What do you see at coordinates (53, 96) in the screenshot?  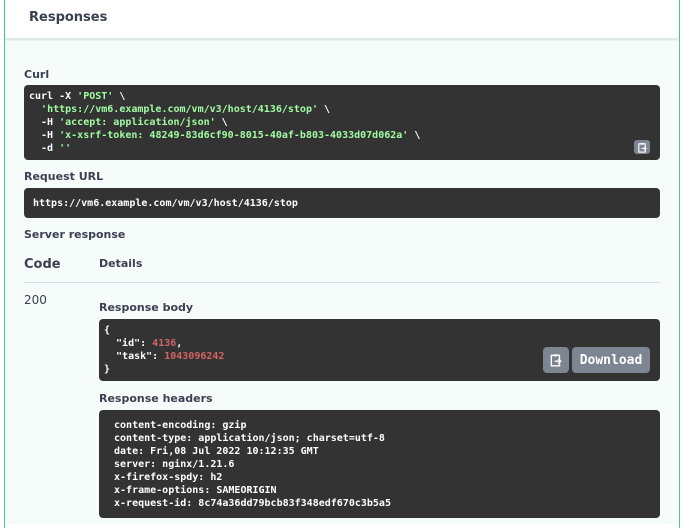 I see `curl-command: curl -X` at bounding box center [53, 96].